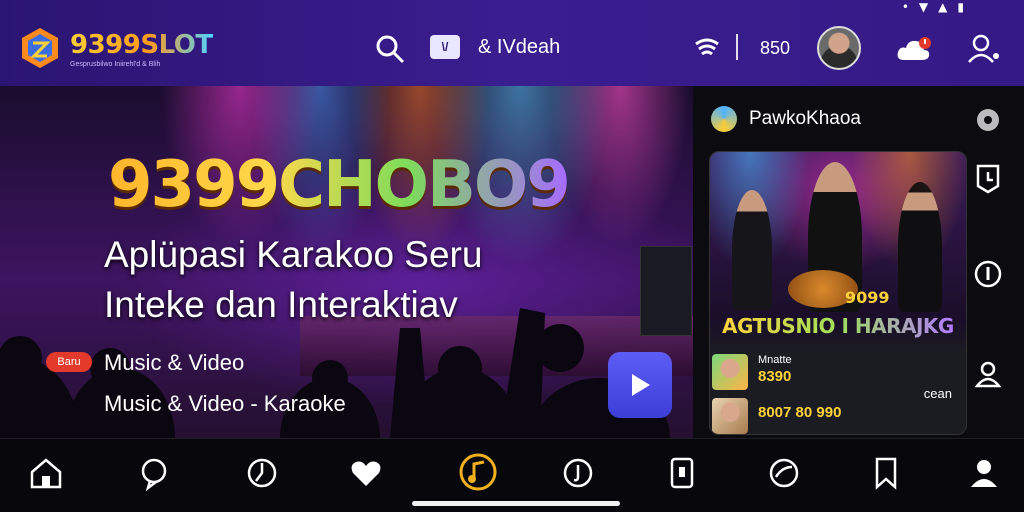 The image size is (1024, 512). I want to click on battery-icon: ▮, so click(960, 7).